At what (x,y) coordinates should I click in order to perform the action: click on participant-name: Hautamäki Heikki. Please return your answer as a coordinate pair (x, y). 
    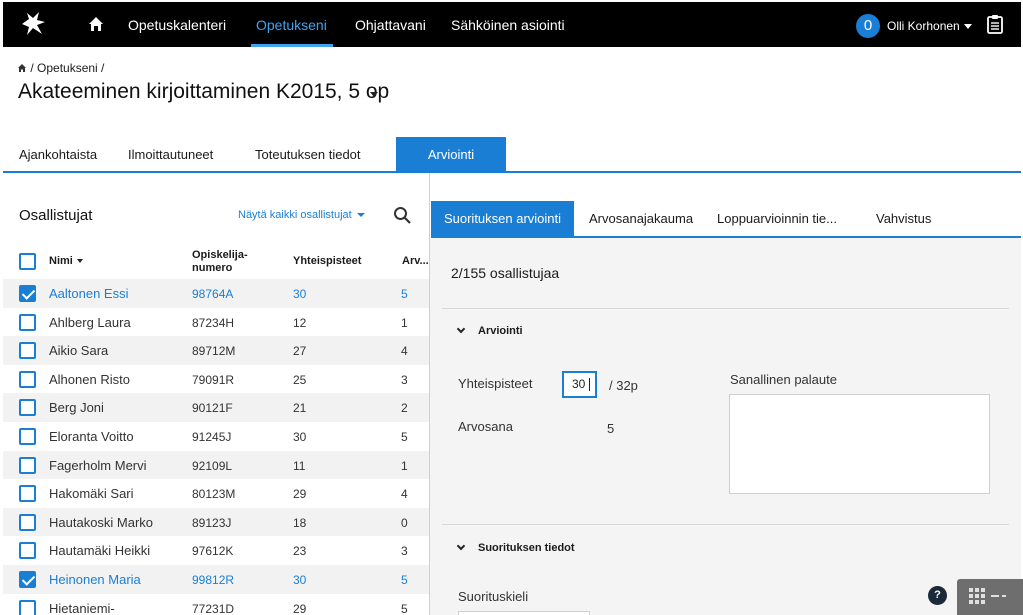
    Looking at the image, I should click on (99, 550).